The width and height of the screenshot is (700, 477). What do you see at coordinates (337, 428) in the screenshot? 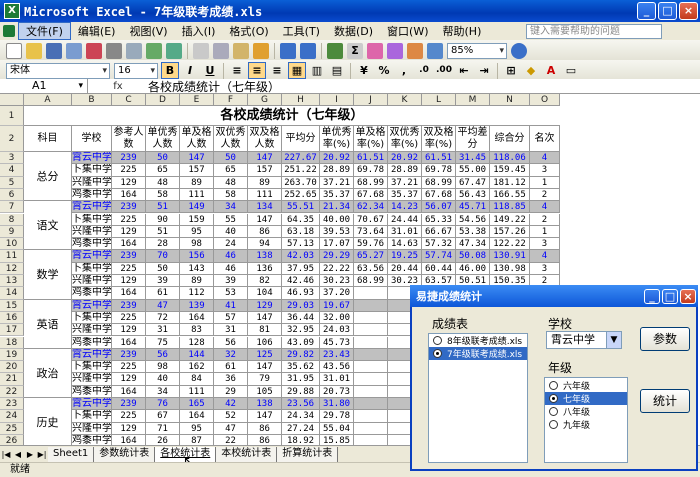
I see `data-cell: 55.04` at bounding box center [337, 428].